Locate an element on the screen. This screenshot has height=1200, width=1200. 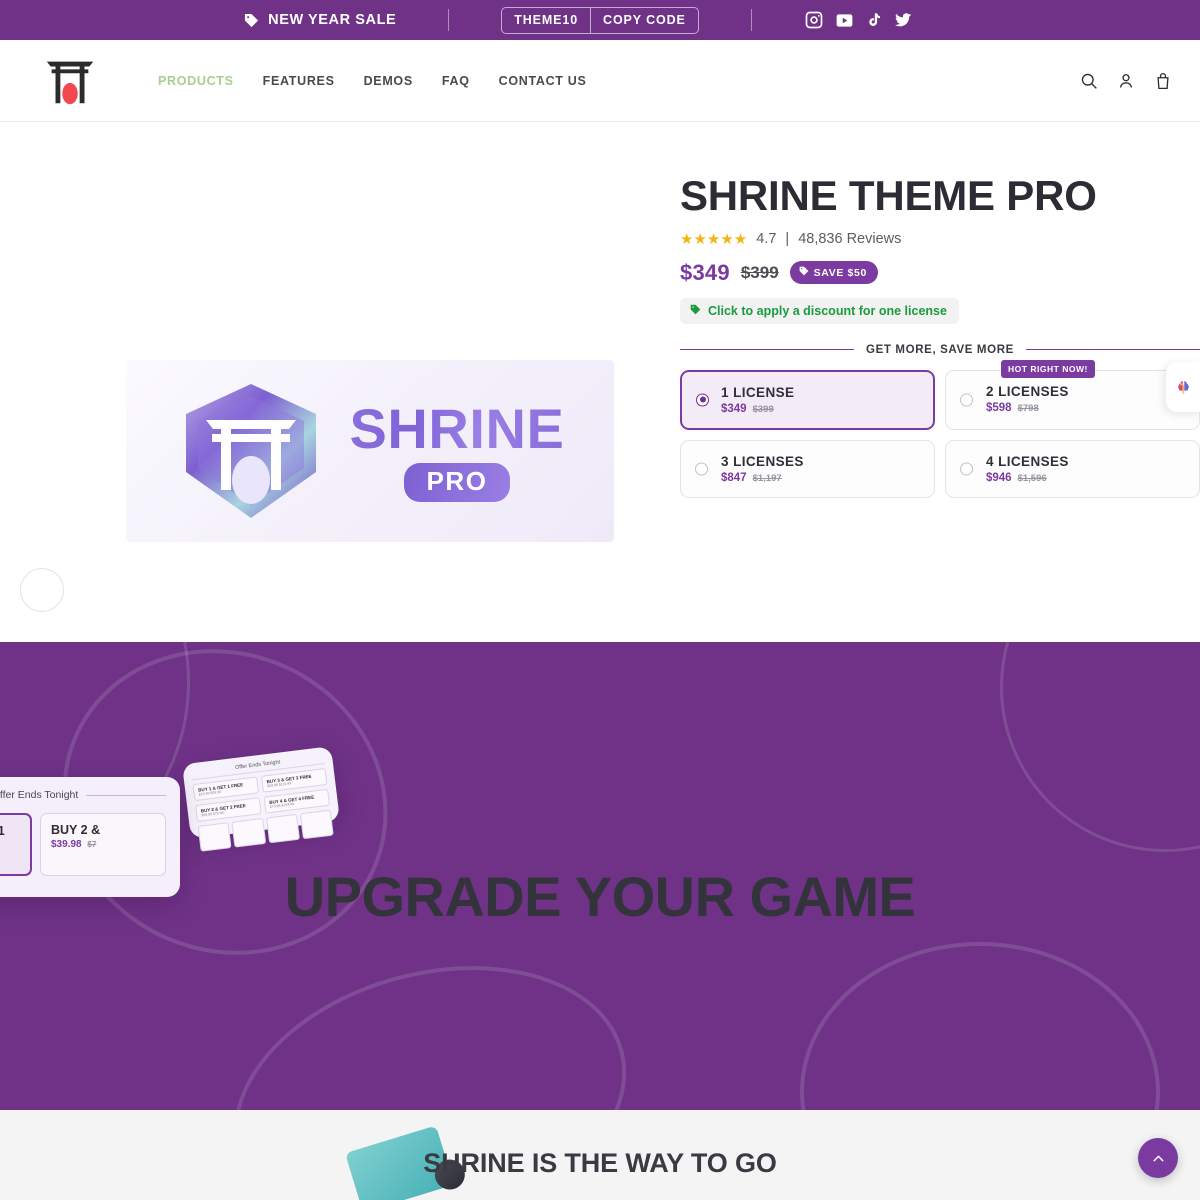
product-image: SHRINE PRO is located at coordinates (370, 451).